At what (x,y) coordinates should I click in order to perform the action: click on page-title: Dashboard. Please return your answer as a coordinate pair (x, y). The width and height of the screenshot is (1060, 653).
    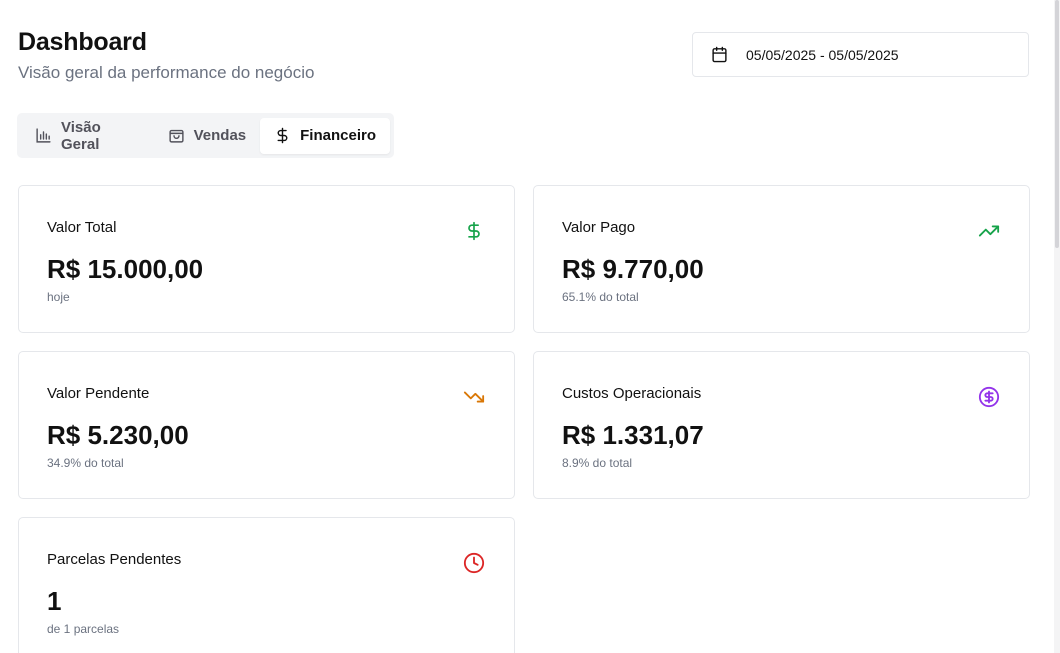
    Looking at the image, I should click on (82, 42).